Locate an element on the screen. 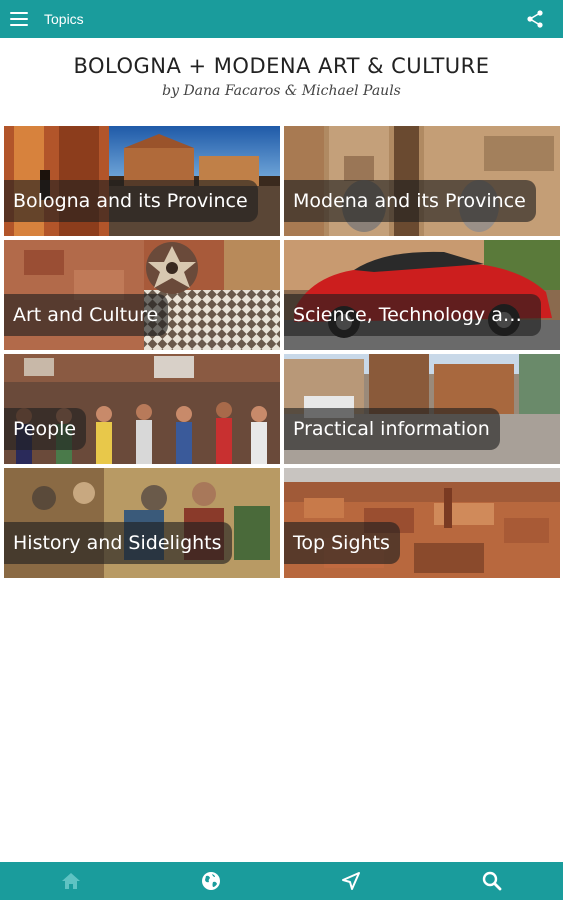 The height and width of the screenshot is (900, 563). share-icon is located at coordinates (535, 19).